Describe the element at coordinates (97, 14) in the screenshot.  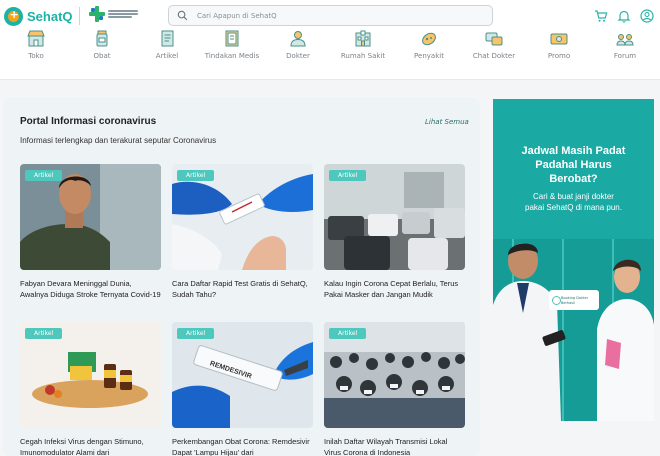
I see `kemenkes-icon` at that location.